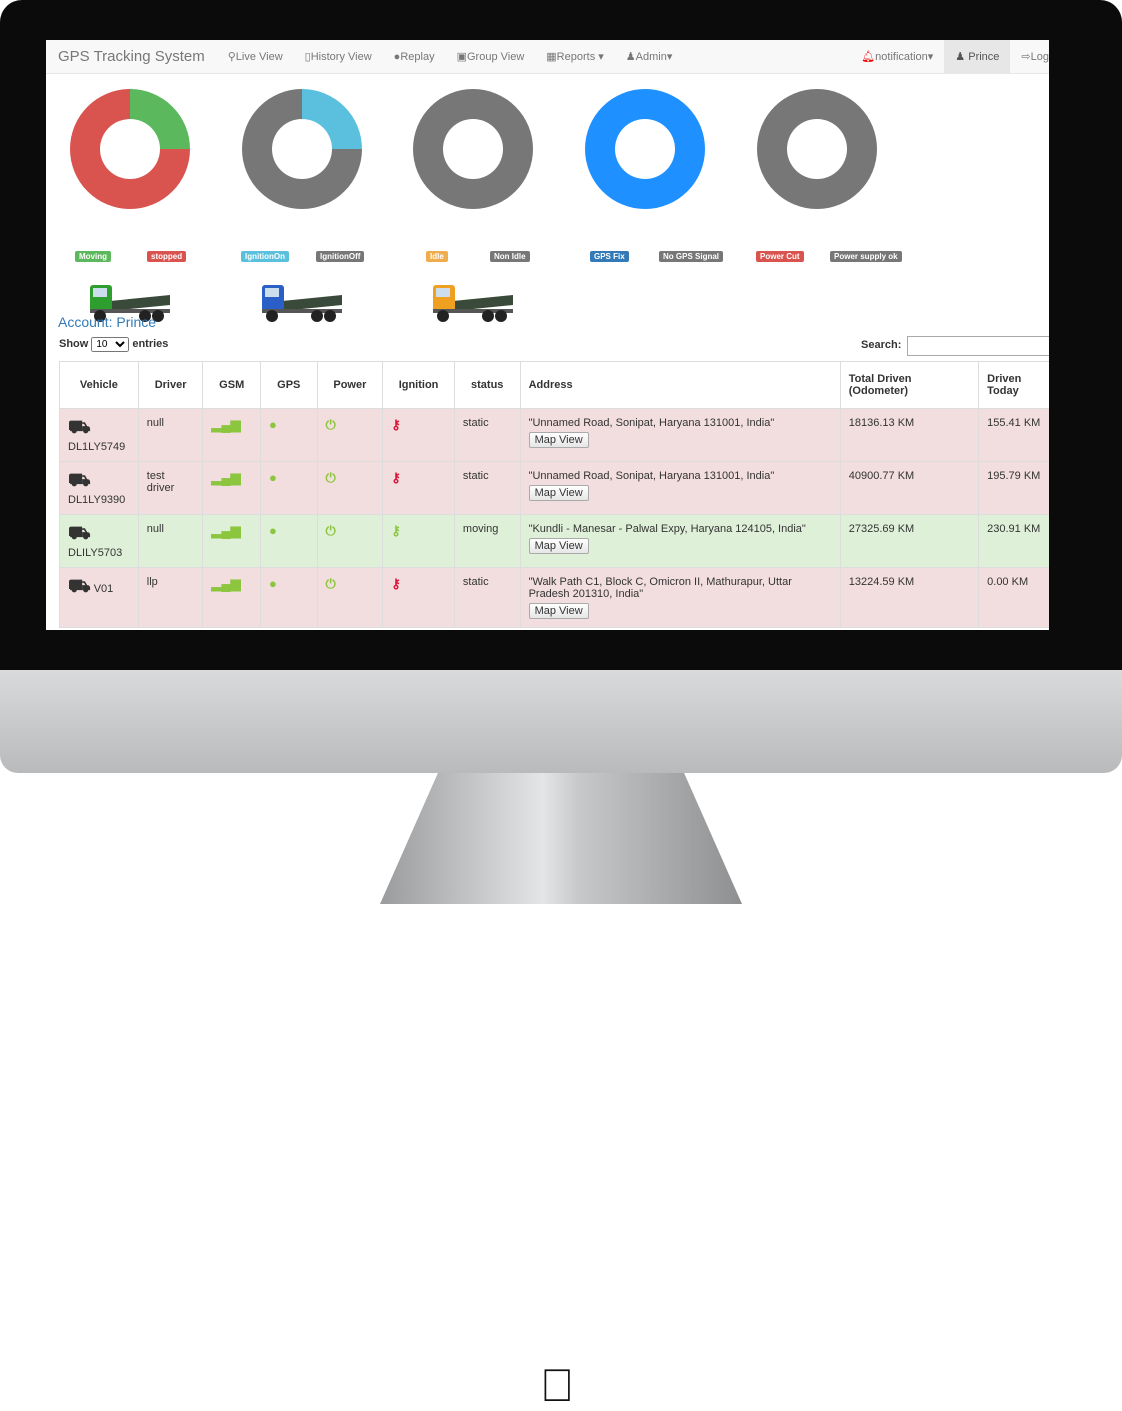 The image size is (1122, 1411). I want to click on brand: GPS Tracking System, so click(131, 56).